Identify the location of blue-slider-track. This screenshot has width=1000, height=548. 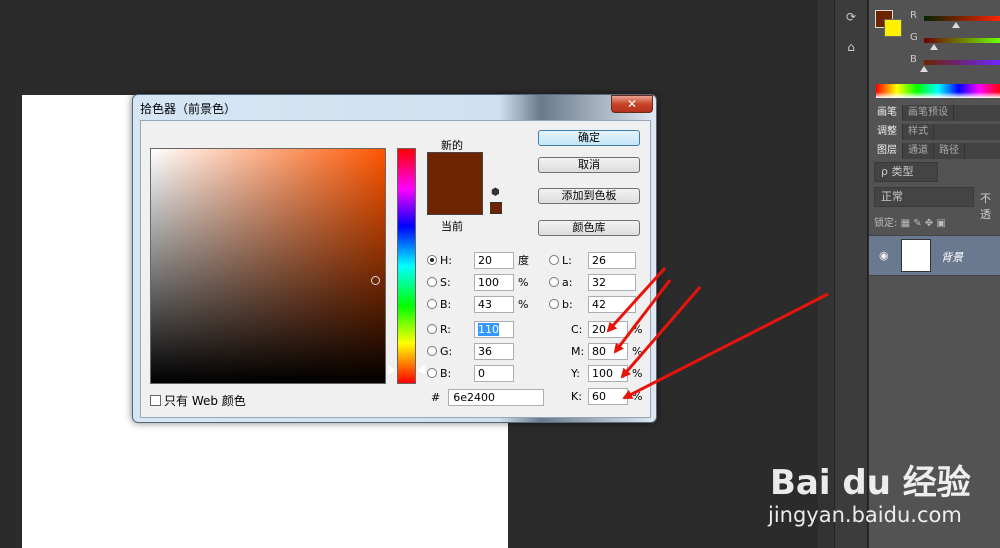
(962, 62).